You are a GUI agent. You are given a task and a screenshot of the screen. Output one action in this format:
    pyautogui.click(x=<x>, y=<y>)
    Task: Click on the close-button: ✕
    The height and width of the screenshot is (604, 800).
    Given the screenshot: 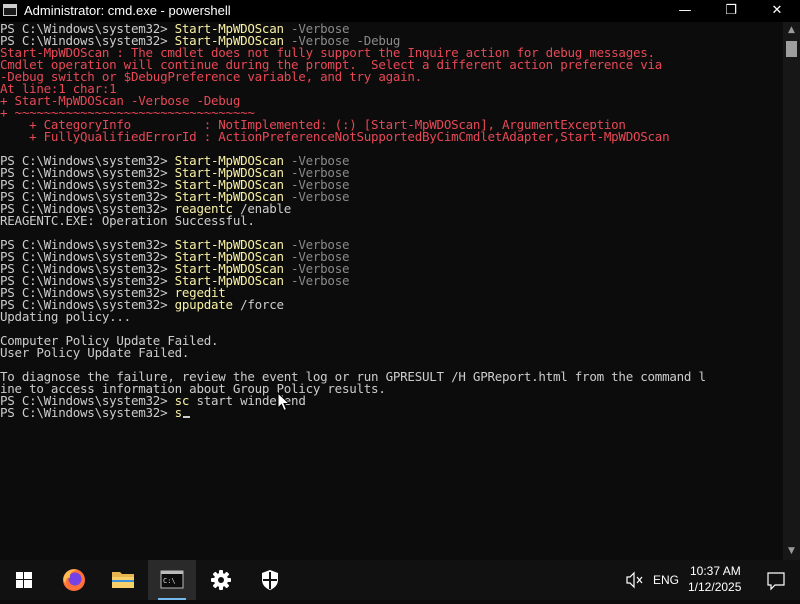 What is the action you would take?
    pyautogui.click(x=777, y=11)
    